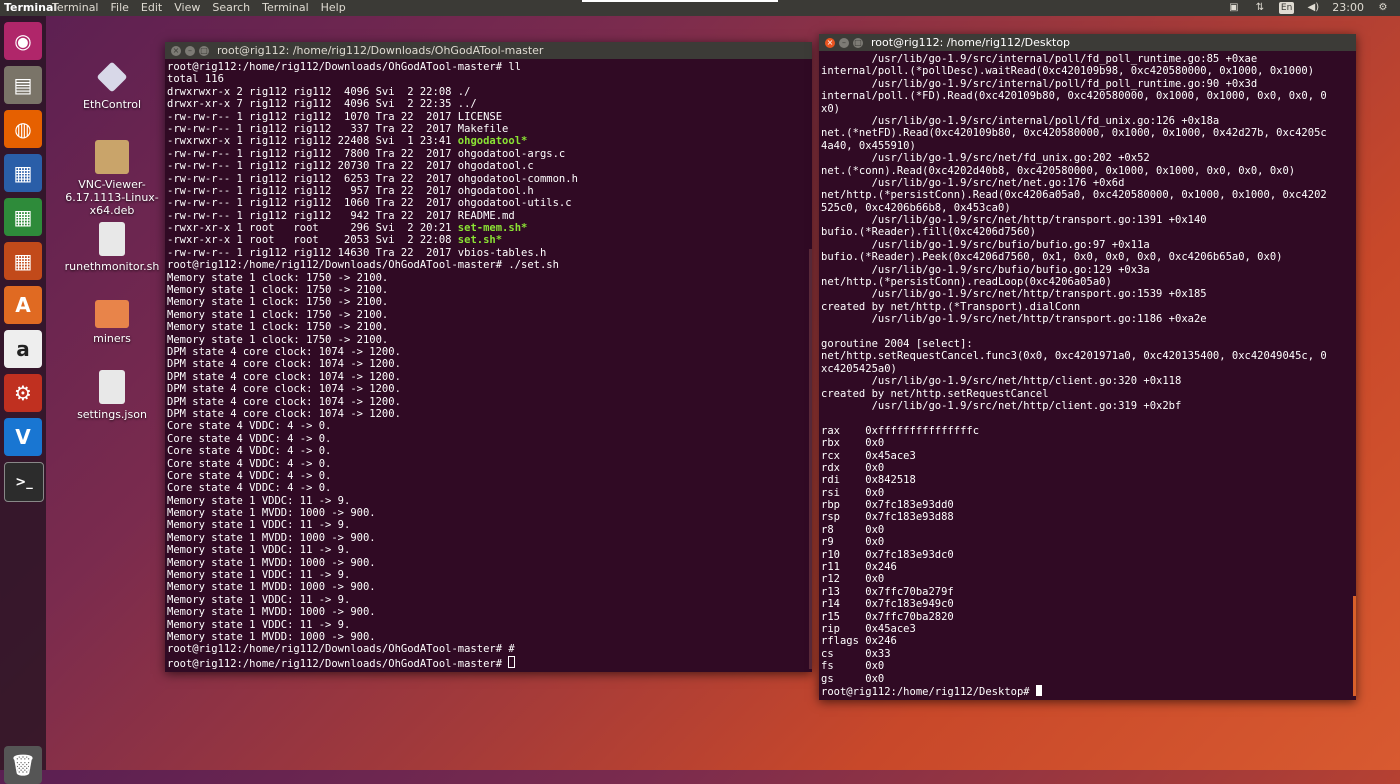 The image size is (1400, 784). I want to click on desktop-ethcontrol: EthControl, so click(112, 86).